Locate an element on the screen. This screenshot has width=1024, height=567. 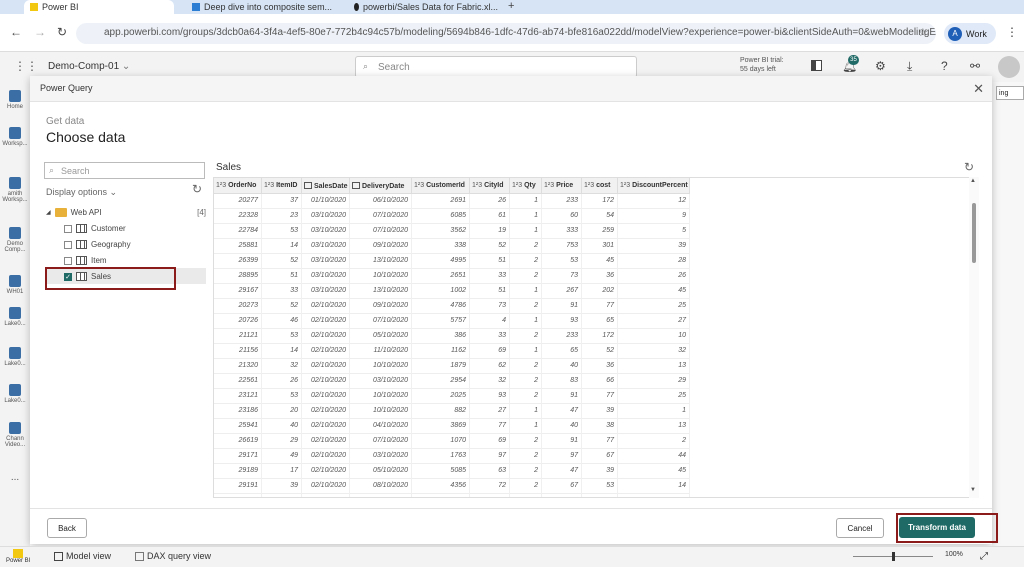
table-cell: 1070 is located at coordinates (441, 441).